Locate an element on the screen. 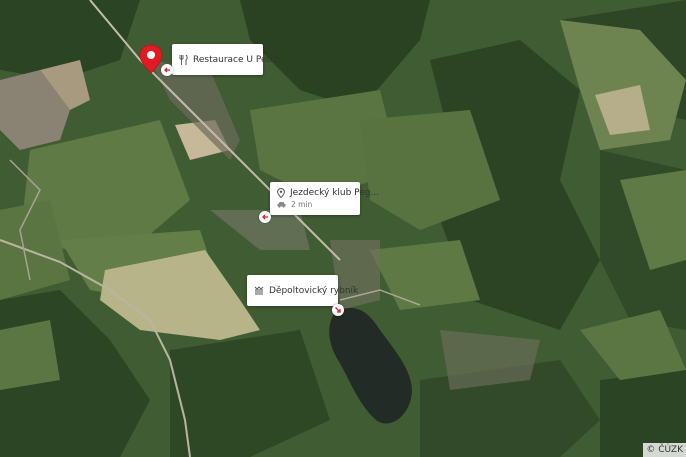 The width and height of the screenshot is (686, 457). location-marker is located at coordinates (151, 59).